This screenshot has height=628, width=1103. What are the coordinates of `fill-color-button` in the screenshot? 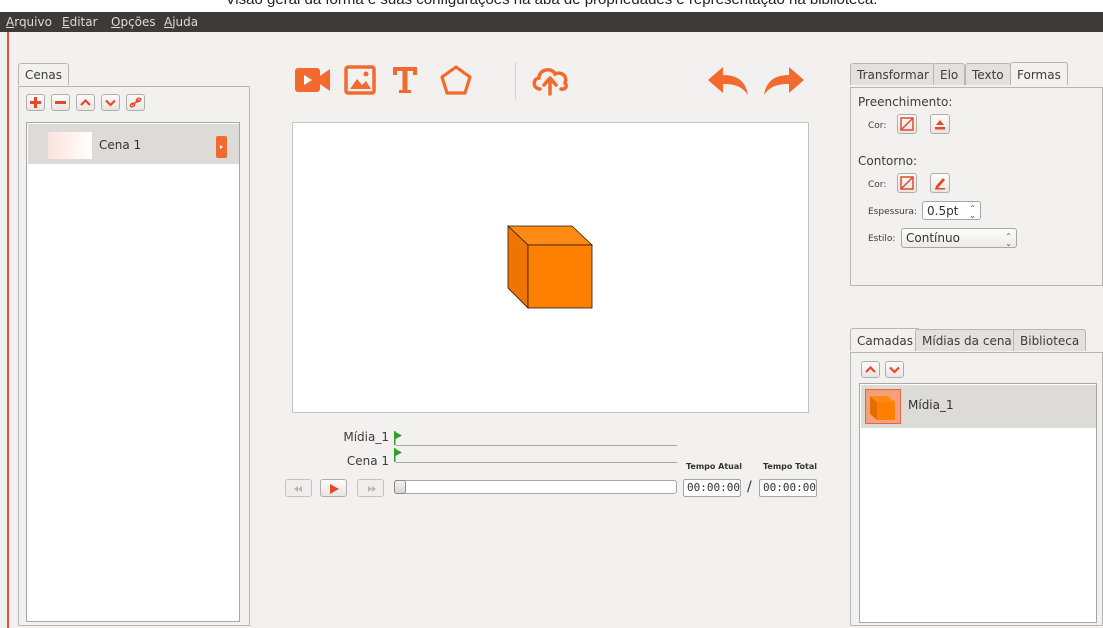 It's located at (940, 124).